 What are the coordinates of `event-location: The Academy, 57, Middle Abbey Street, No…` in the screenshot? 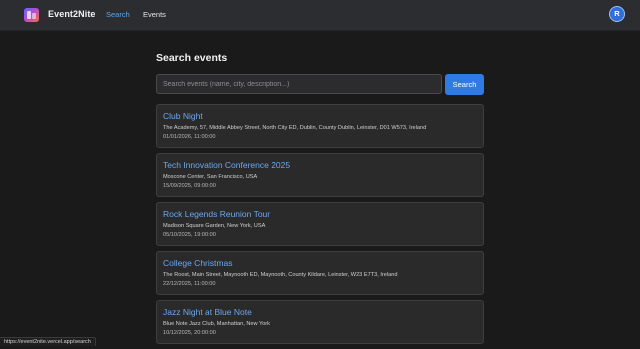 It's located at (295, 128).